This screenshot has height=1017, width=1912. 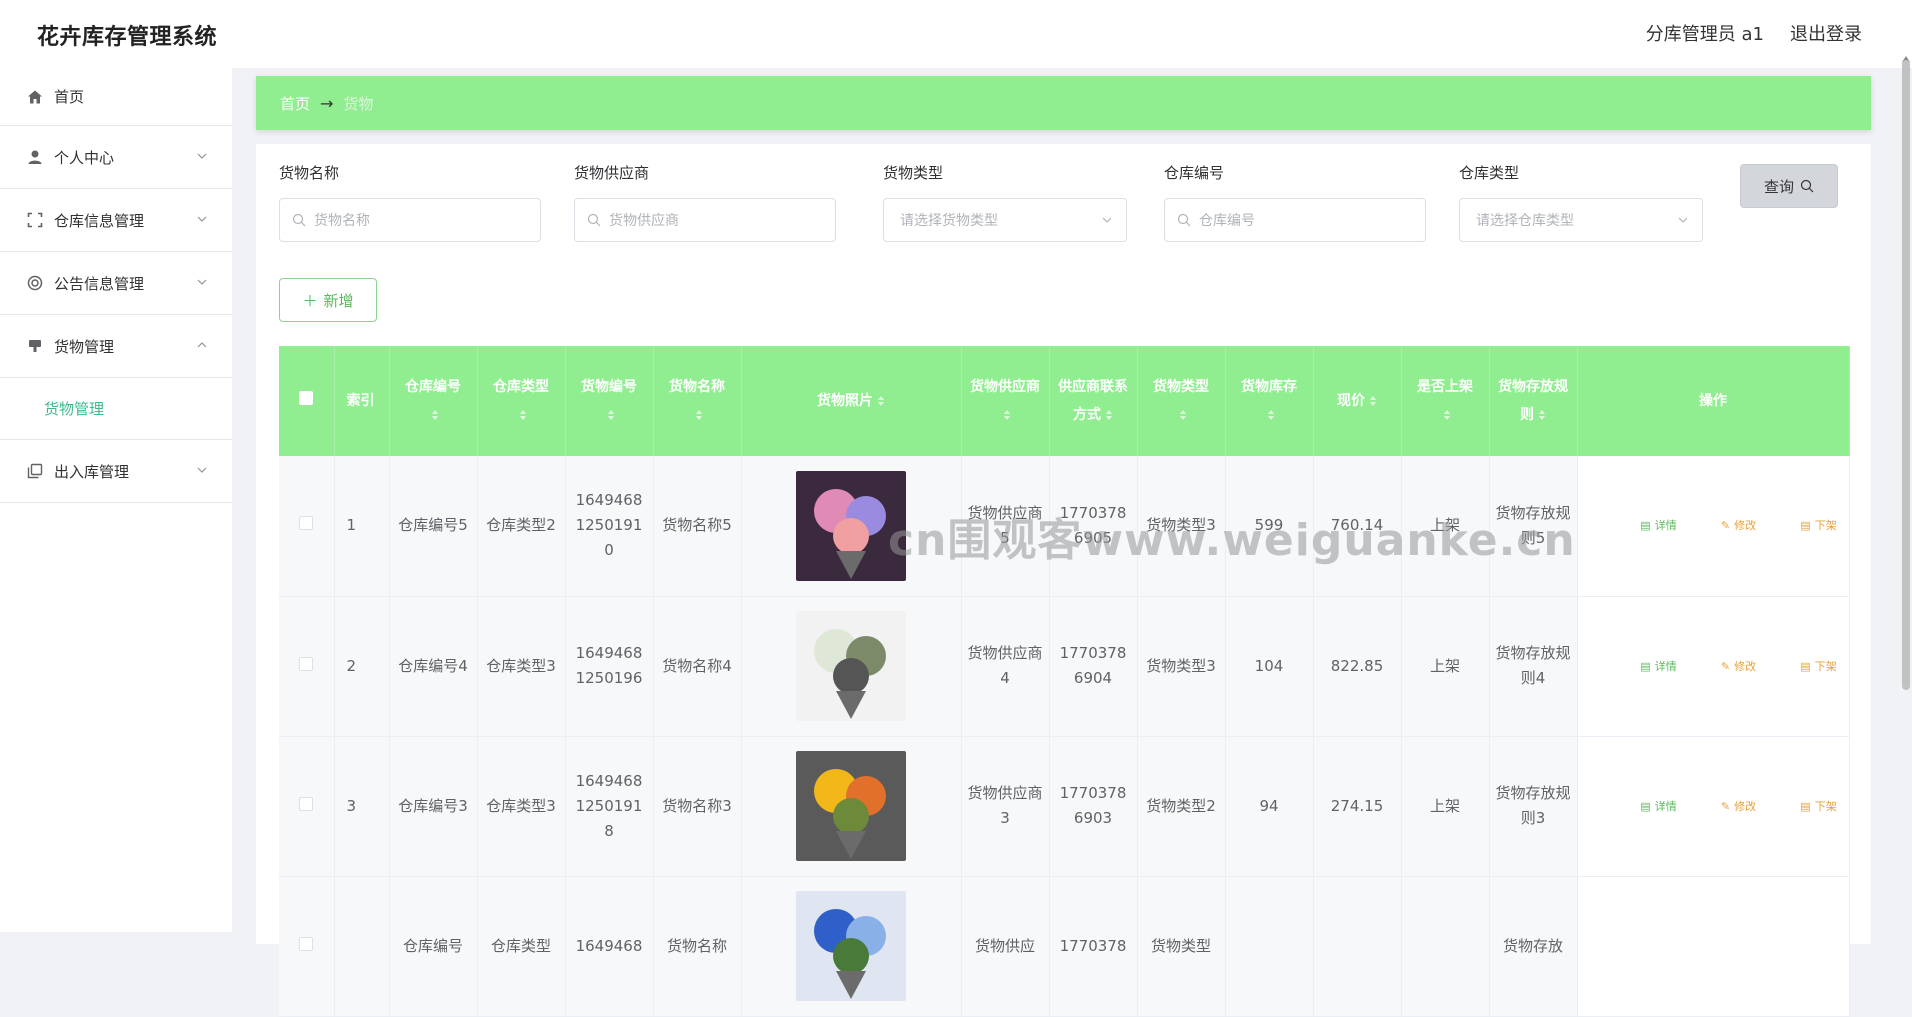 I want to click on scrollbar-thumb, so click(x=1906, y=375).